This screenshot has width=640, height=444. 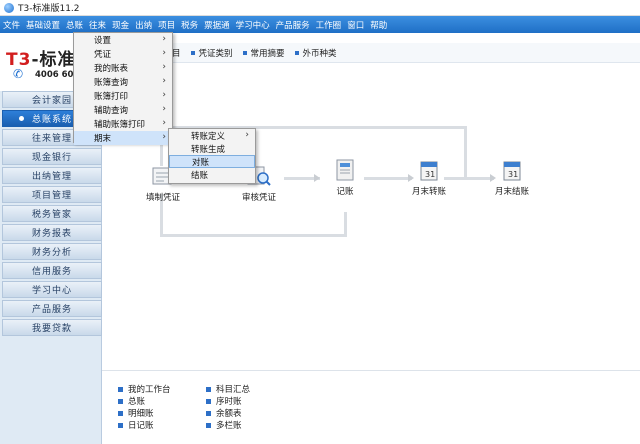 I want to click on sidebar-item-financial-report: 财务报表, so click(x=52, y=232).